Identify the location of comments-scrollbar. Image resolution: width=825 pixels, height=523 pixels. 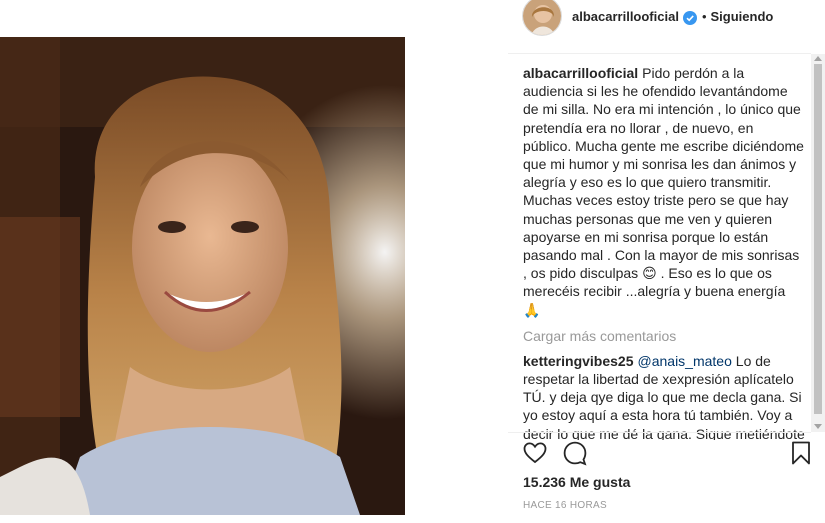
(818, 243).